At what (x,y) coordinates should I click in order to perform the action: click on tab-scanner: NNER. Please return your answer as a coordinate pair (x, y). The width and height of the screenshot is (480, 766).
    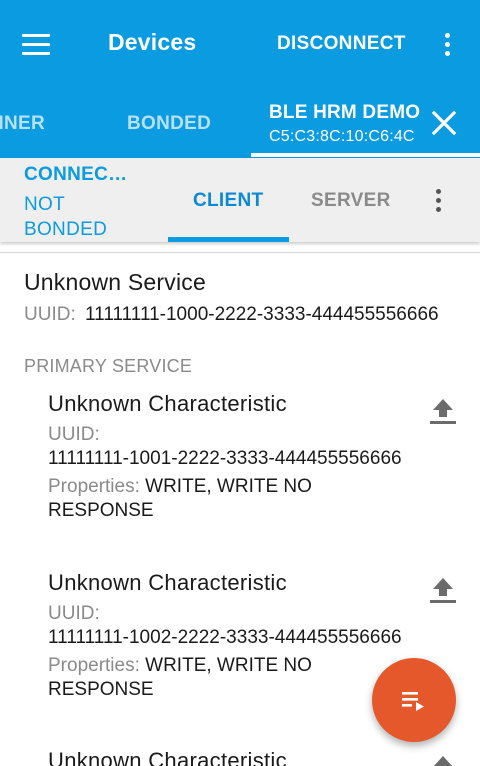
    Looking at the image, I should click on (22, 124).